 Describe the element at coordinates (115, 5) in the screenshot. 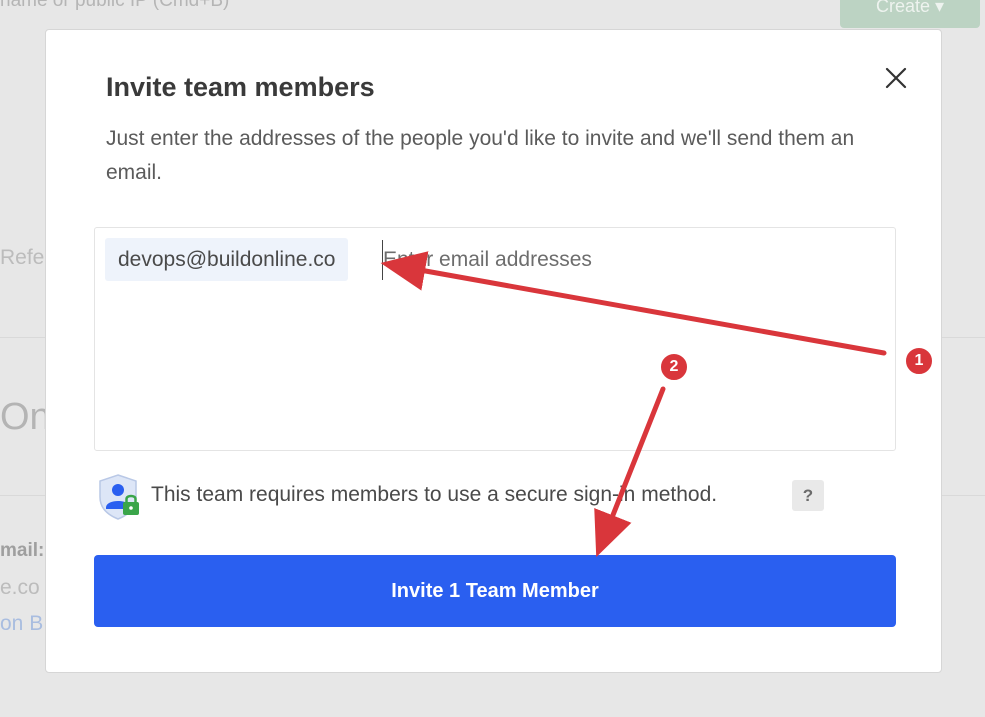

I see `bg-search-hint: name or public IP (Cmd+B)` at that location.